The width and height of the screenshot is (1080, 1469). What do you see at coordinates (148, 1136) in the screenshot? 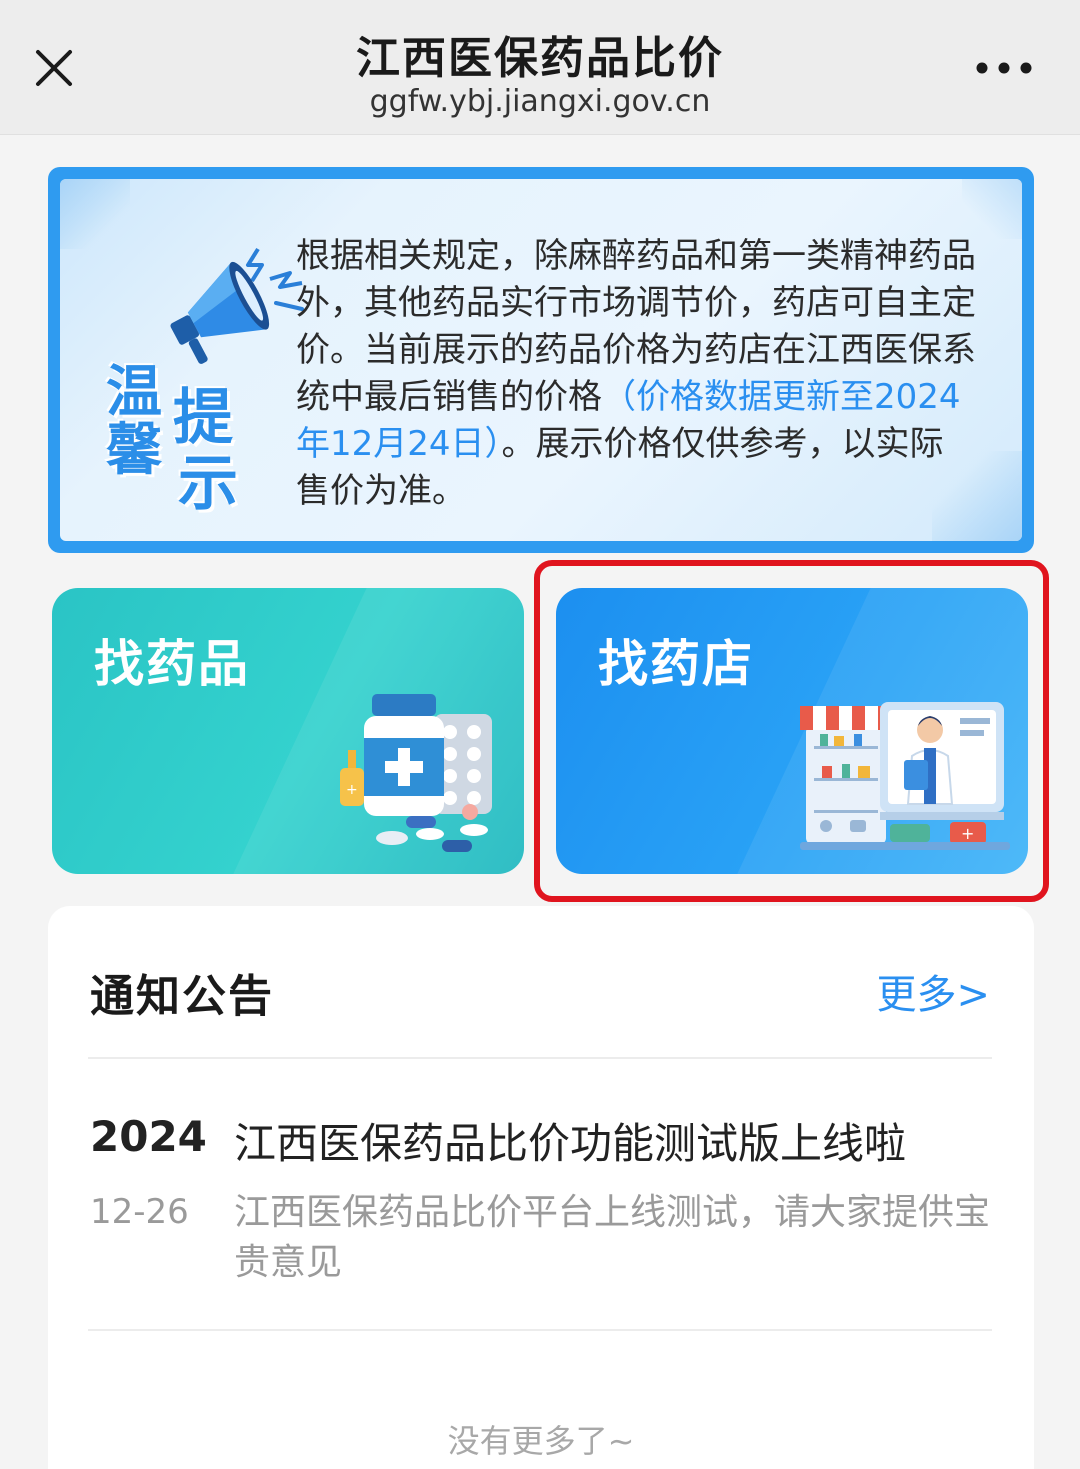
I see `news-year: 2024` at bounding box center [148, 1136].